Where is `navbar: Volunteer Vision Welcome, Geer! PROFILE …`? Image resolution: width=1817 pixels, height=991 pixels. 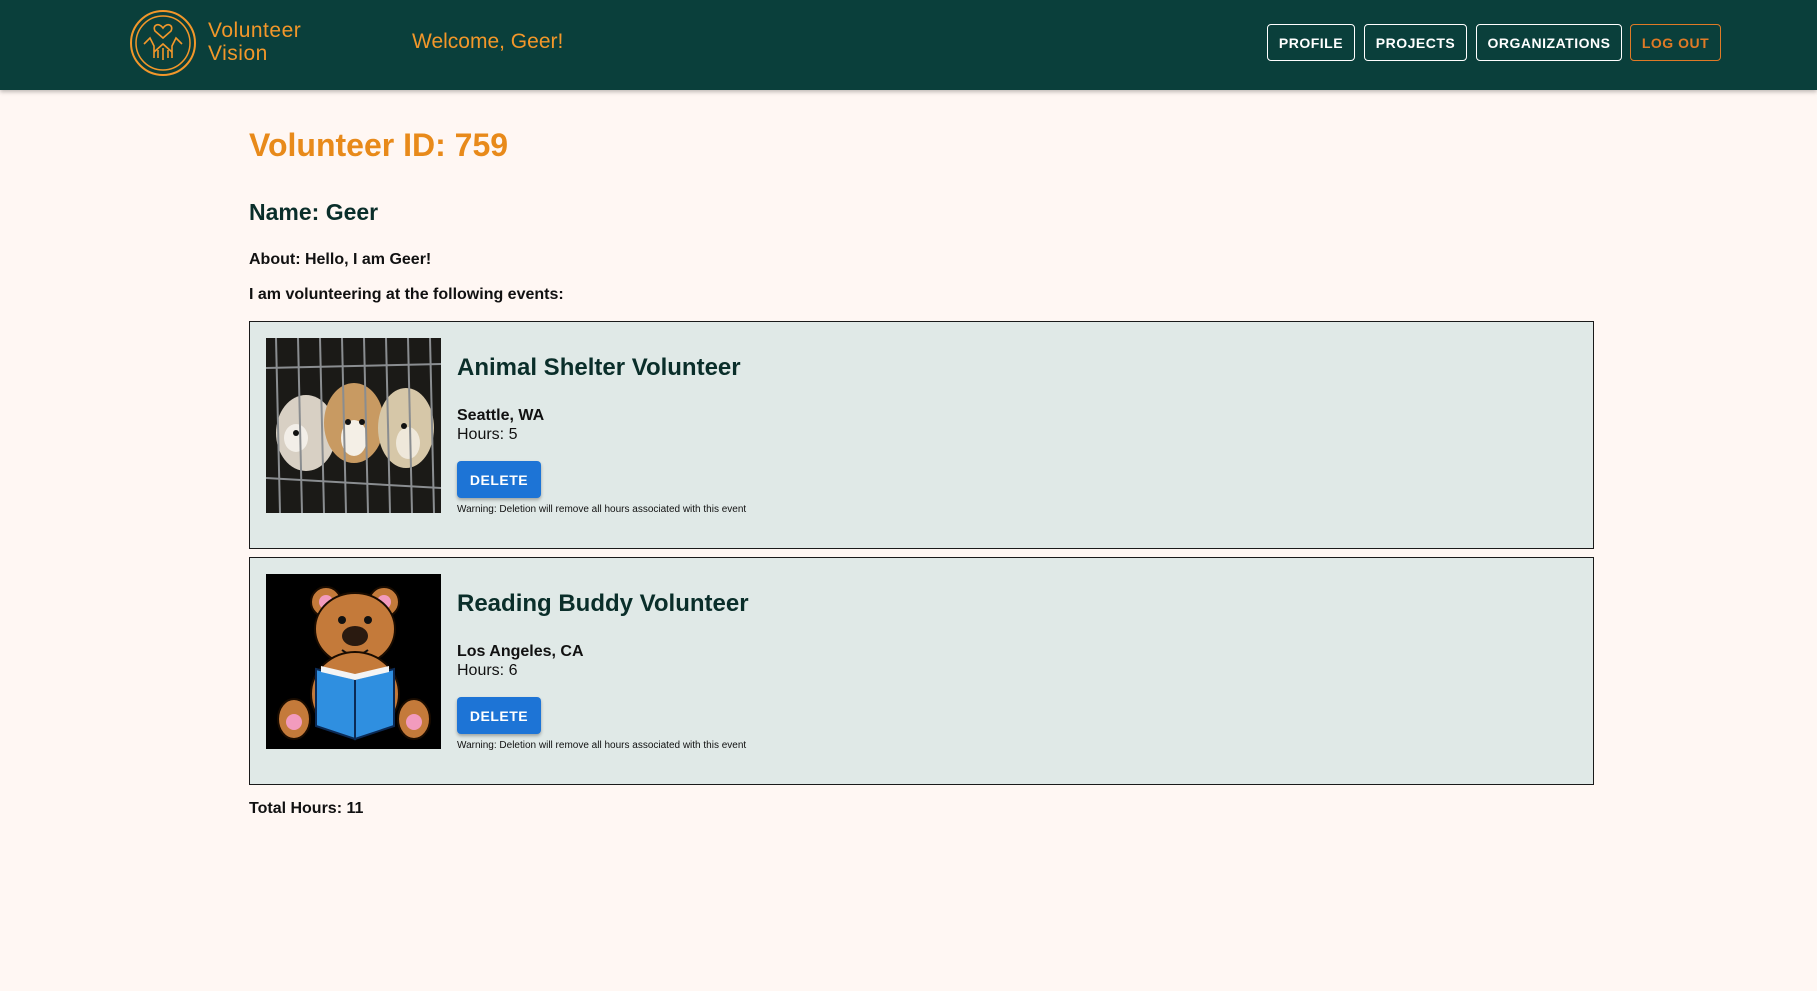 navbar: Volunteer Vision Welcome, Geer! PROFILE … is located at coordinates (908, 45).